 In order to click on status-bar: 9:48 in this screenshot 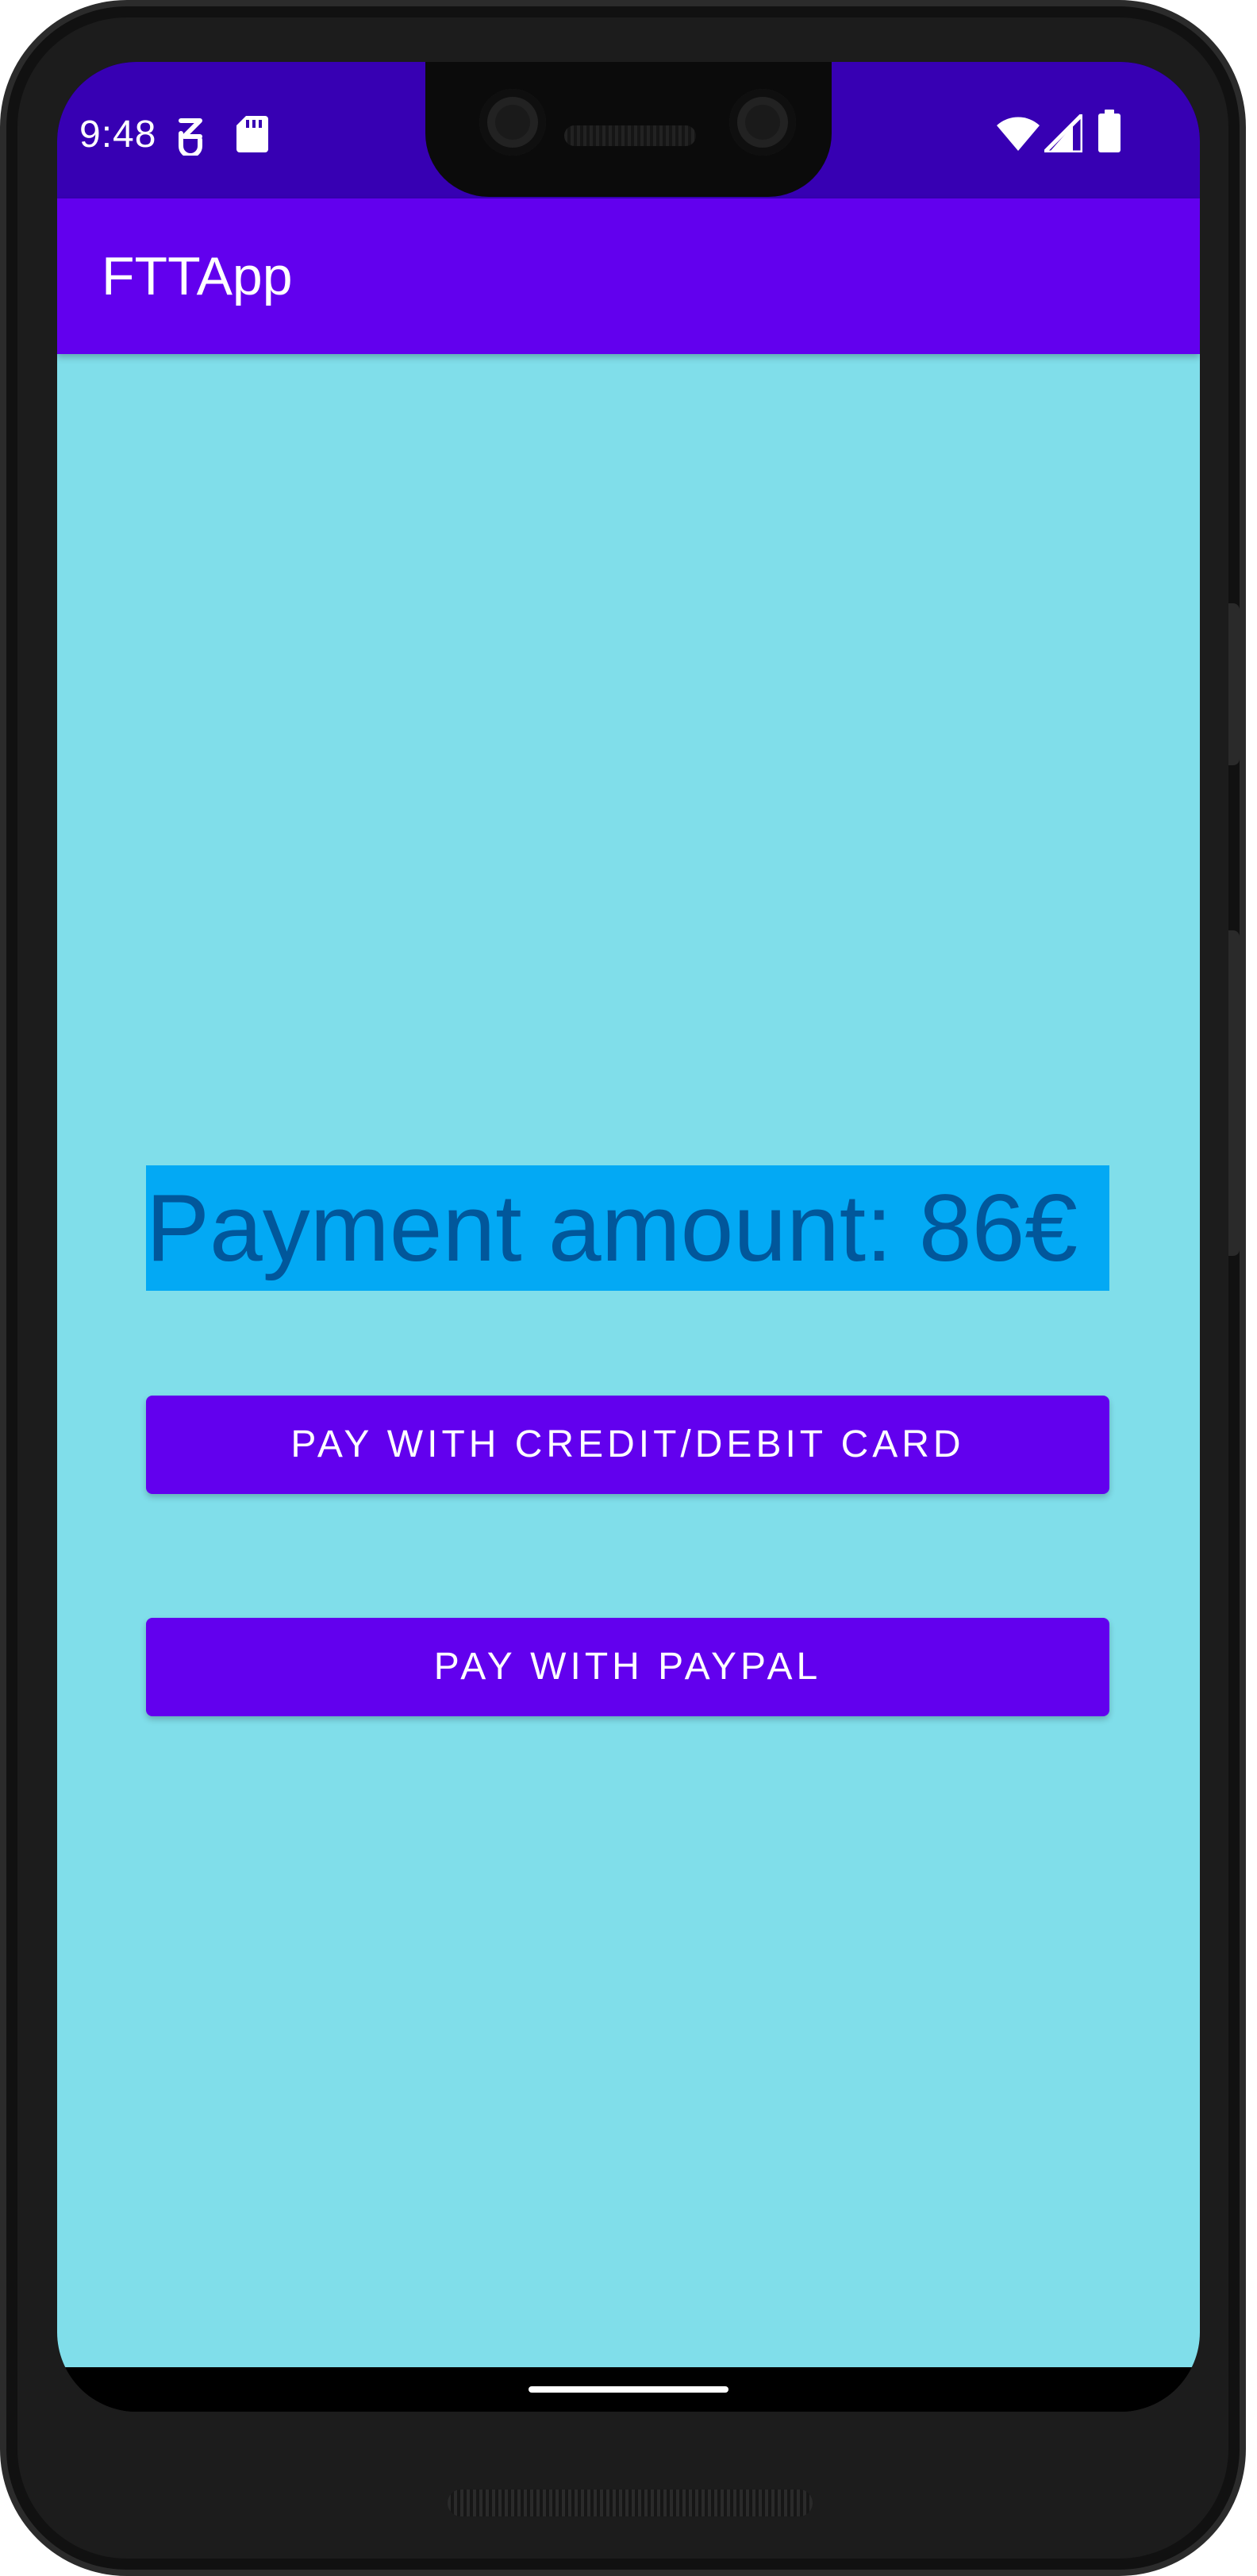, I will do `click(628, 130)`.